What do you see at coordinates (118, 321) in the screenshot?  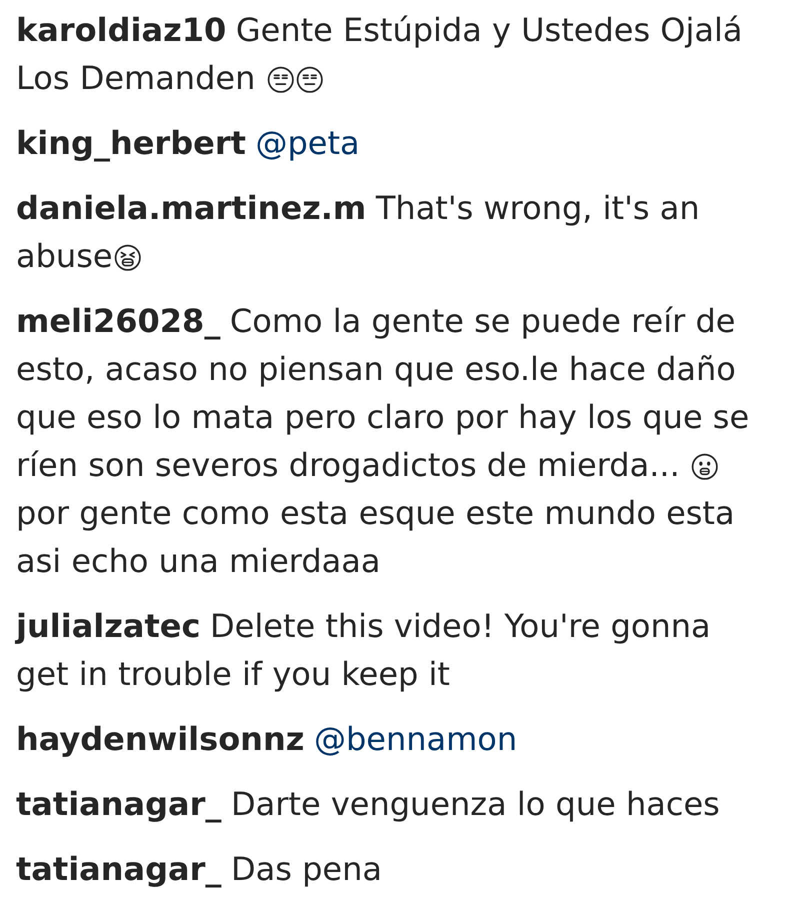 I see `username-link: meli26028_` at bounding box center [118, 321].